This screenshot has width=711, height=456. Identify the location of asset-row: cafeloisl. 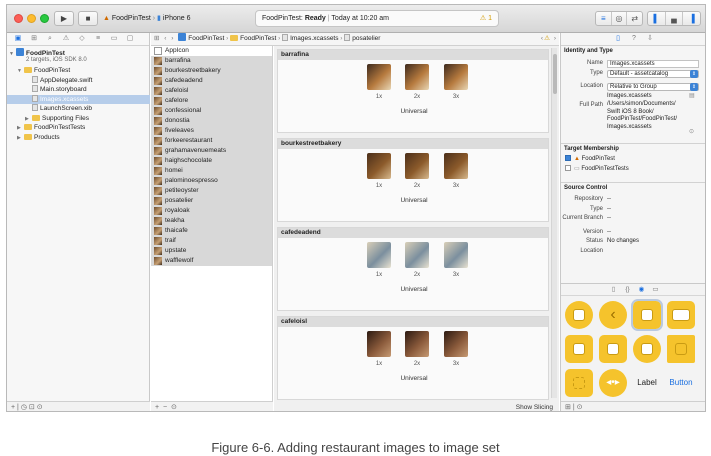
(211, 91).